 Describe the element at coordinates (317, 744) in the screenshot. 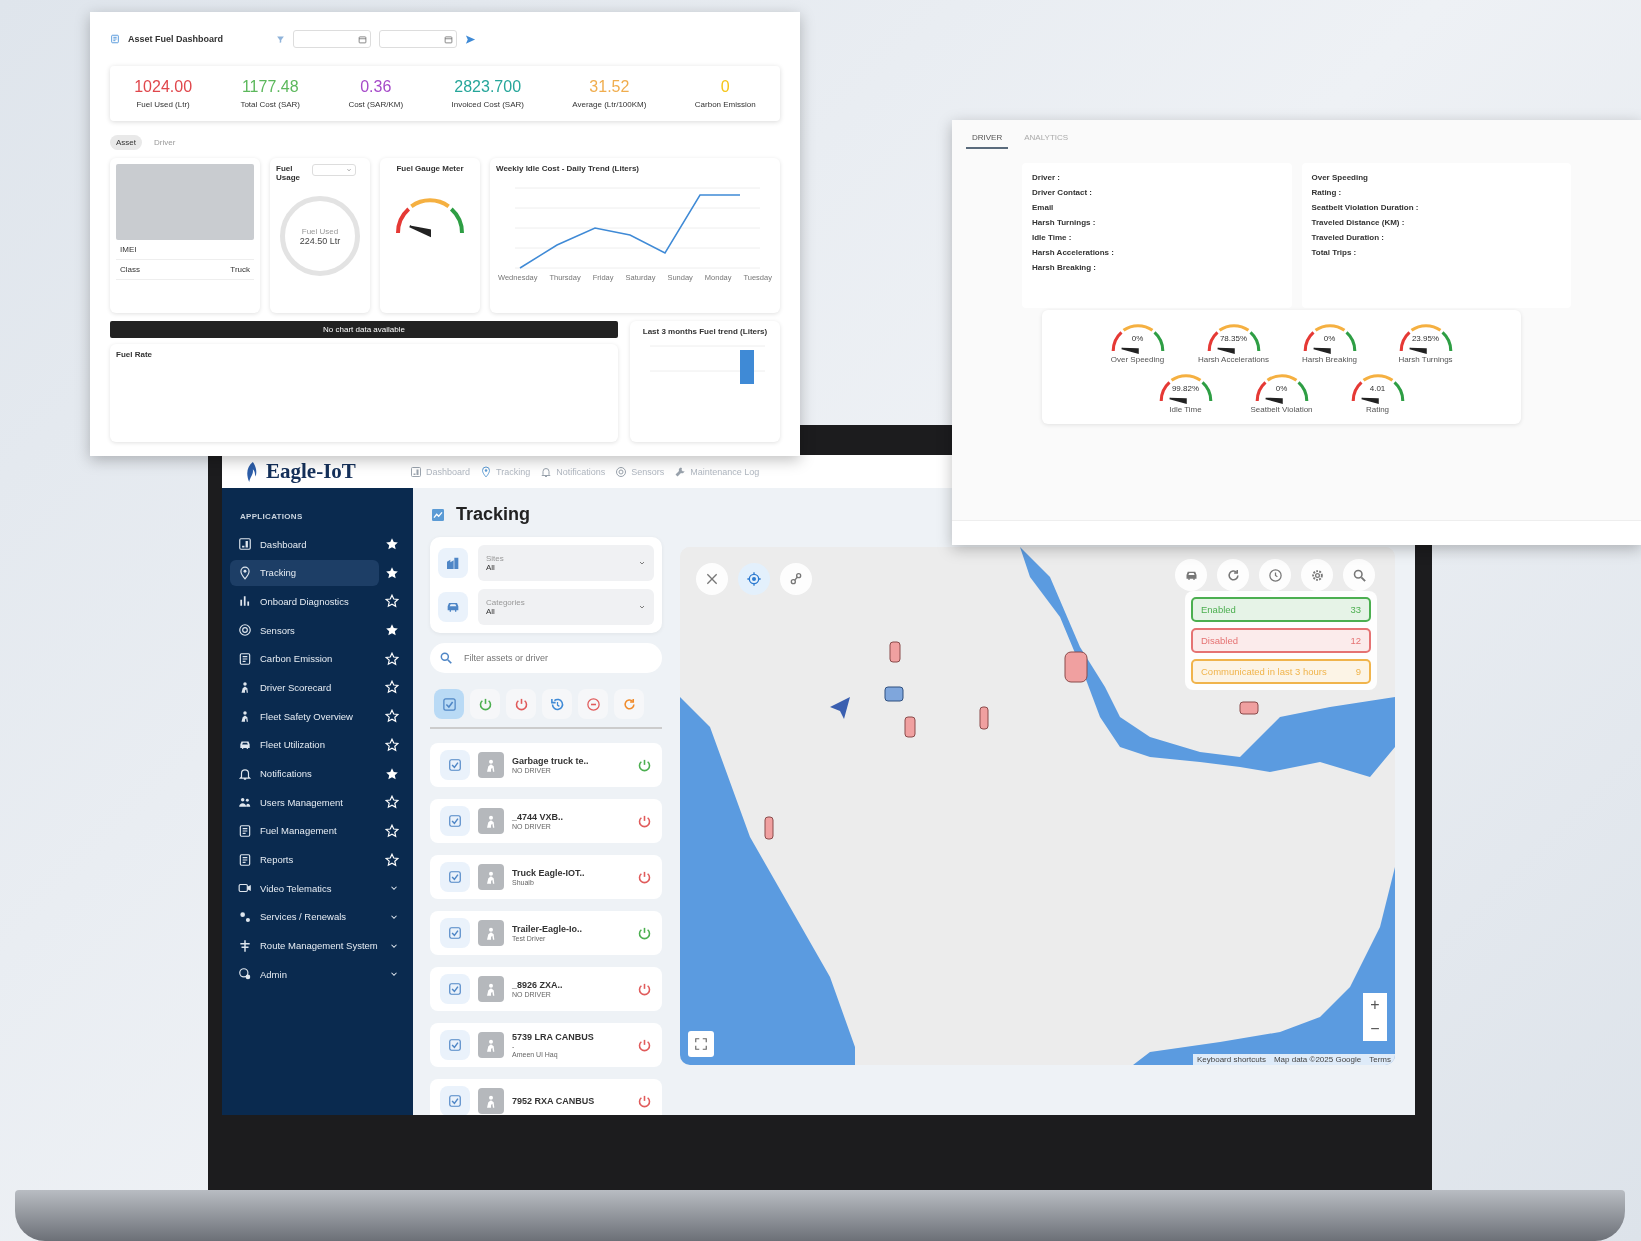

I see `sidebar-item: Fleet Utilization` at that location.